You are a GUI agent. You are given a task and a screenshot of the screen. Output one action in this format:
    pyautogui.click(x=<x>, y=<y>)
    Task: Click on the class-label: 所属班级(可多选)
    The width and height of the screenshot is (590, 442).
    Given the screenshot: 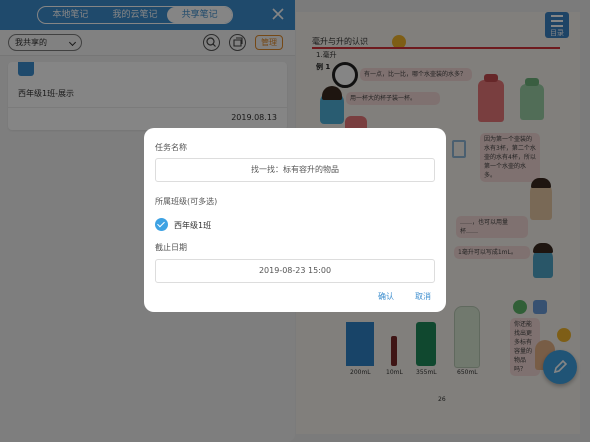 What is the action you would take?
    pyautogui.click(x=186, y=201)
    